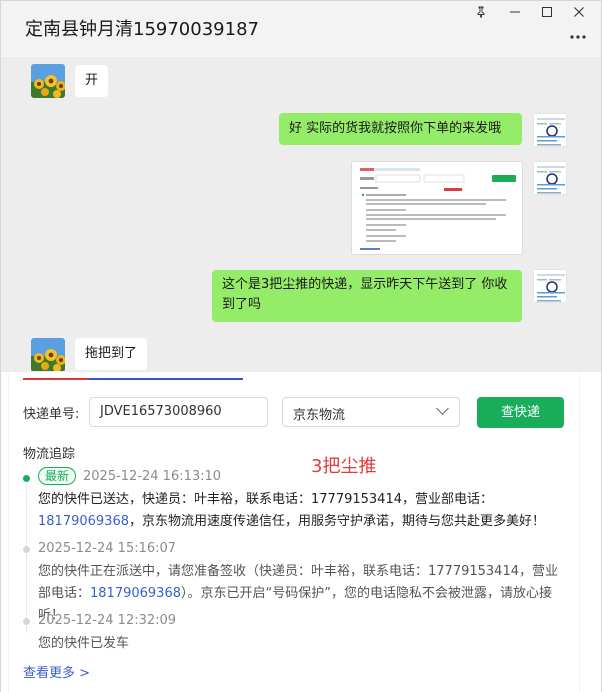 The image size is (602, 692). Describe the element at coordinates (298, 644) in the screenshot. I see `event-description: 您的快件已发车` at that location.